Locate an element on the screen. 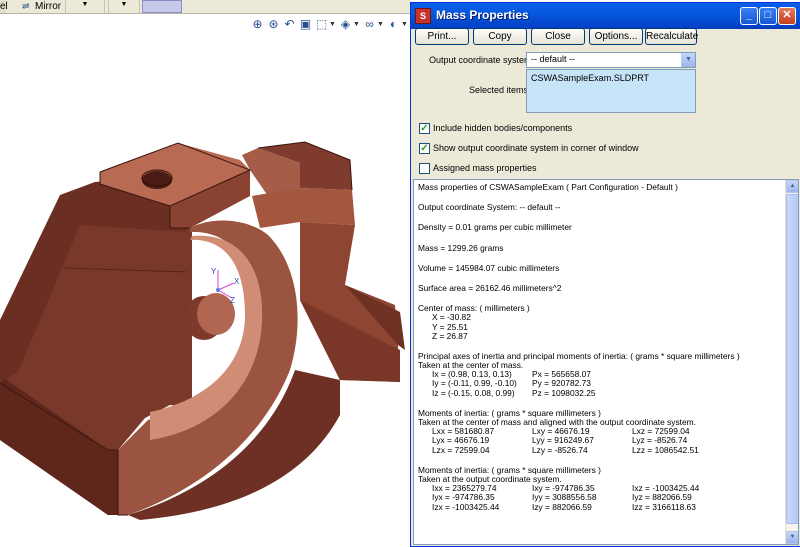 The height and width of the screenshot is (547, 800). moi-value: Lxx = 581680.87 is located at coordinates (463, 432).